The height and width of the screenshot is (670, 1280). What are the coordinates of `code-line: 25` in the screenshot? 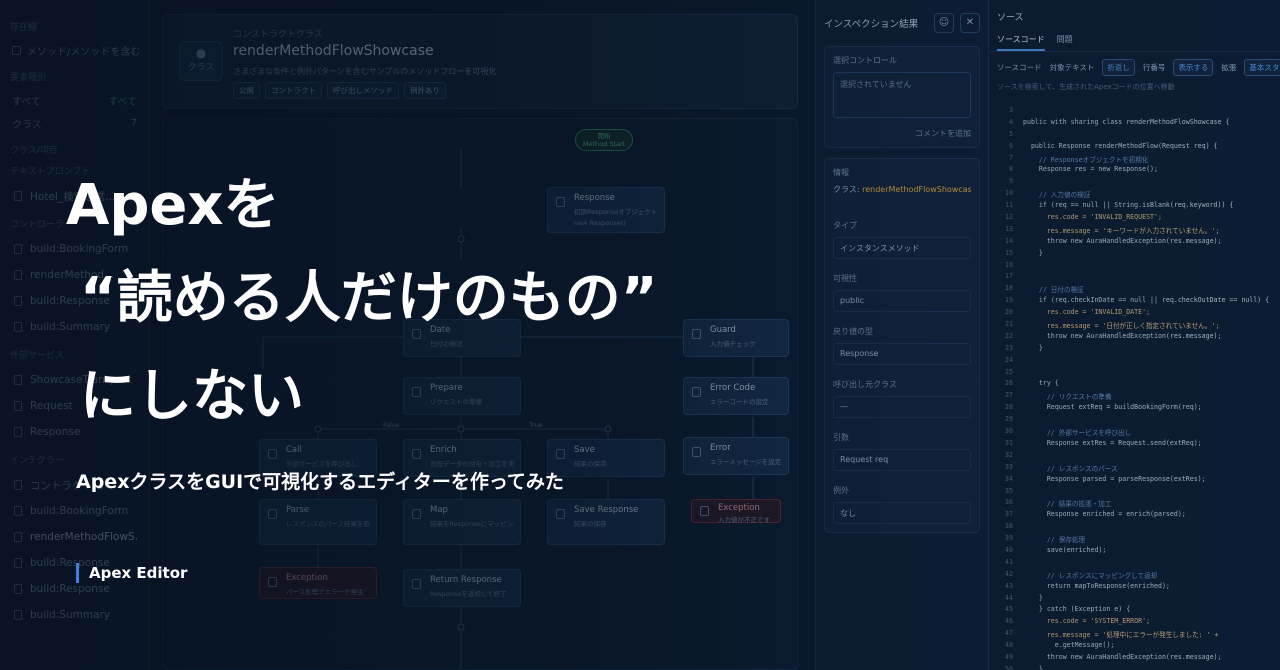 It's located at (1135, 374).